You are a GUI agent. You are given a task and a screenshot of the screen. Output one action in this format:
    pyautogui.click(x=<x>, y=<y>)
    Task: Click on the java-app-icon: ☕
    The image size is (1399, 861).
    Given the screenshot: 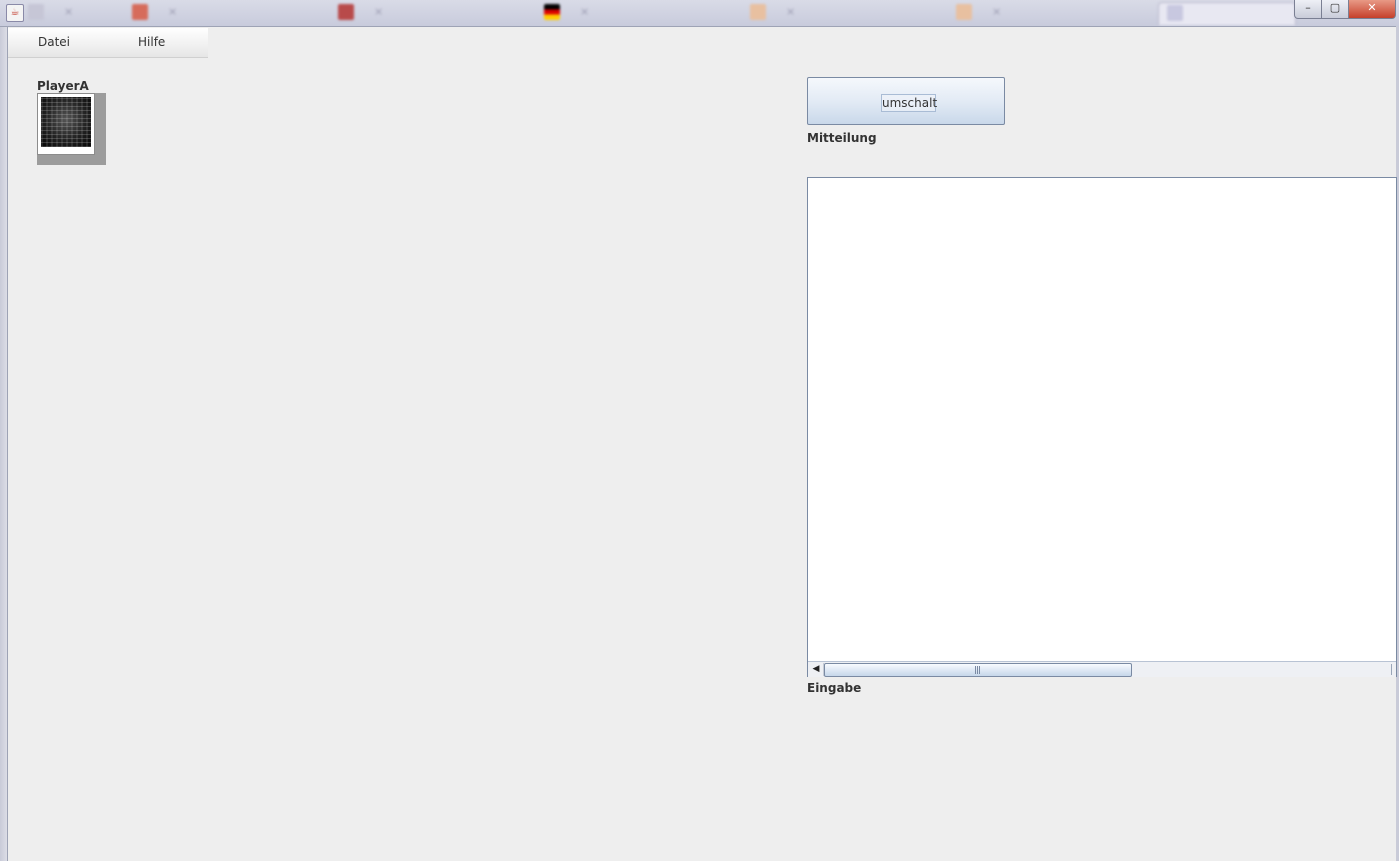 What is the action you would take?
    pyautogui.click(x=15, y=13)
    